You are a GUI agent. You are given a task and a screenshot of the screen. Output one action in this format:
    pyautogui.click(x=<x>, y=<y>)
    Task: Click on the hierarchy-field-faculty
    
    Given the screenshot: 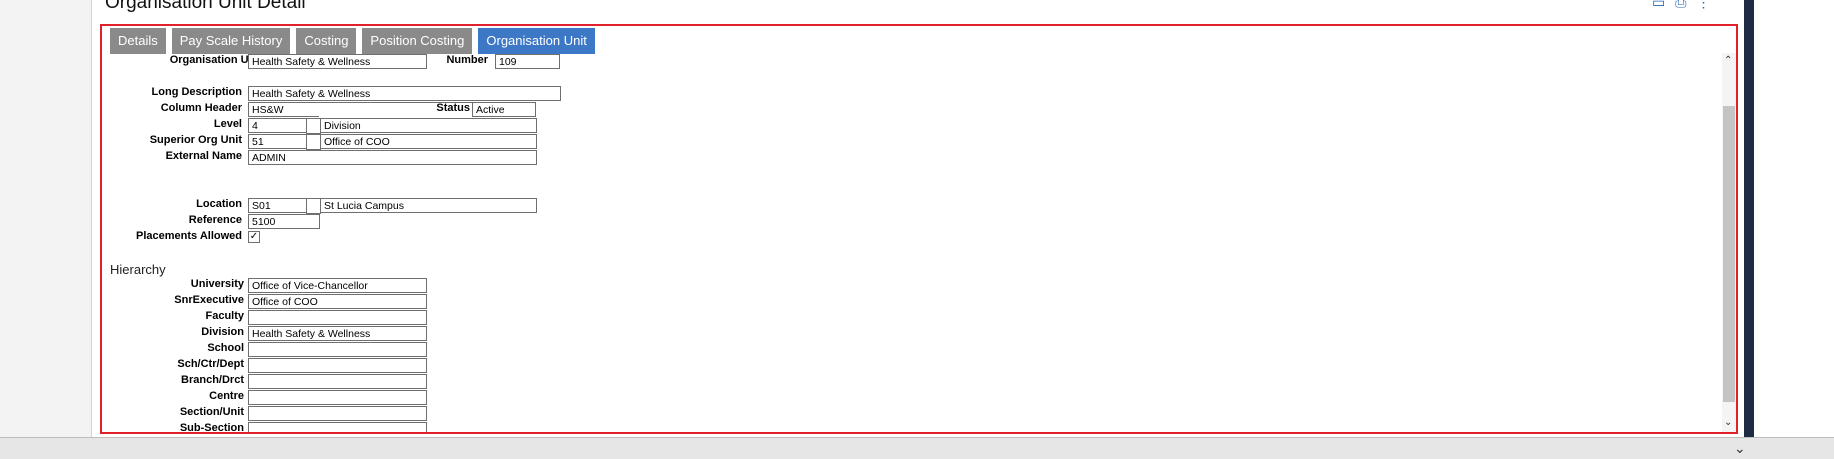 What is the action you would take?
    pyautogui.click(x=337, y=317)
    